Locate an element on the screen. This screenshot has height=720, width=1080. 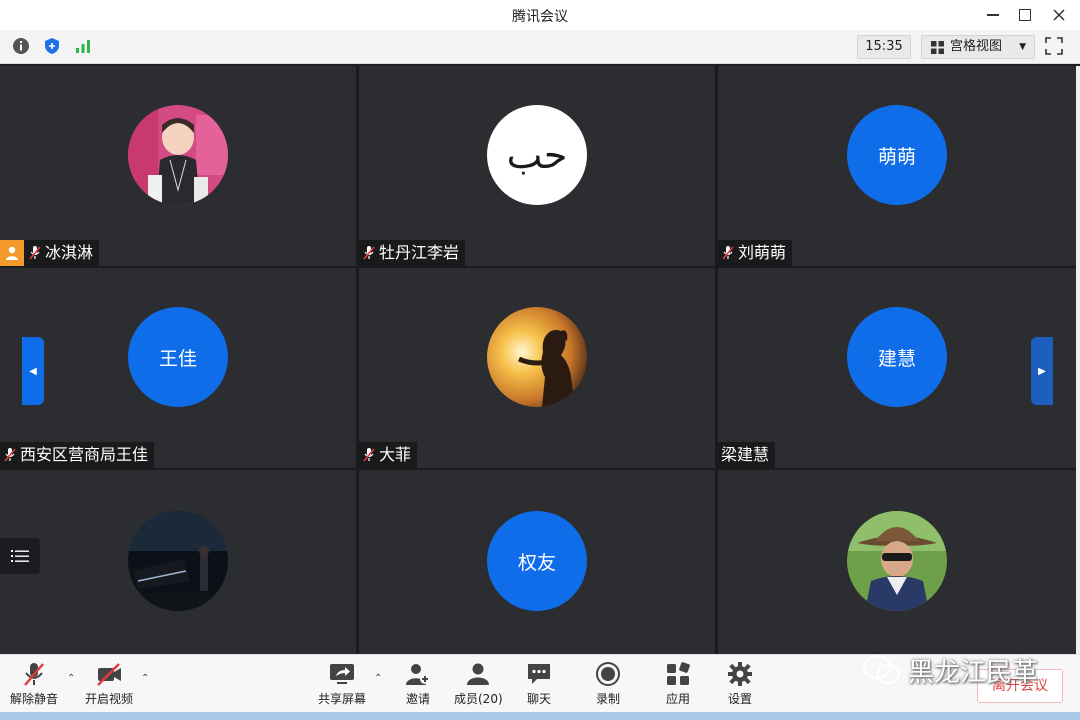
minimize-icon is located at coordinates (993, 15).